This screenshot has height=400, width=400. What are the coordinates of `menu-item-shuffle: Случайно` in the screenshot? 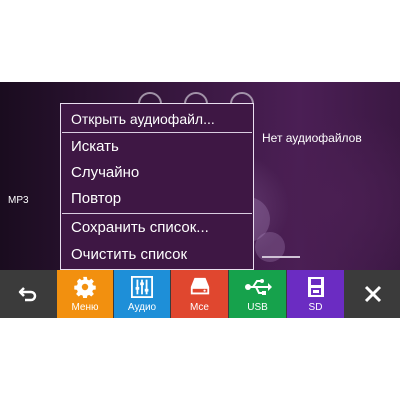 It's located at (157, 172).